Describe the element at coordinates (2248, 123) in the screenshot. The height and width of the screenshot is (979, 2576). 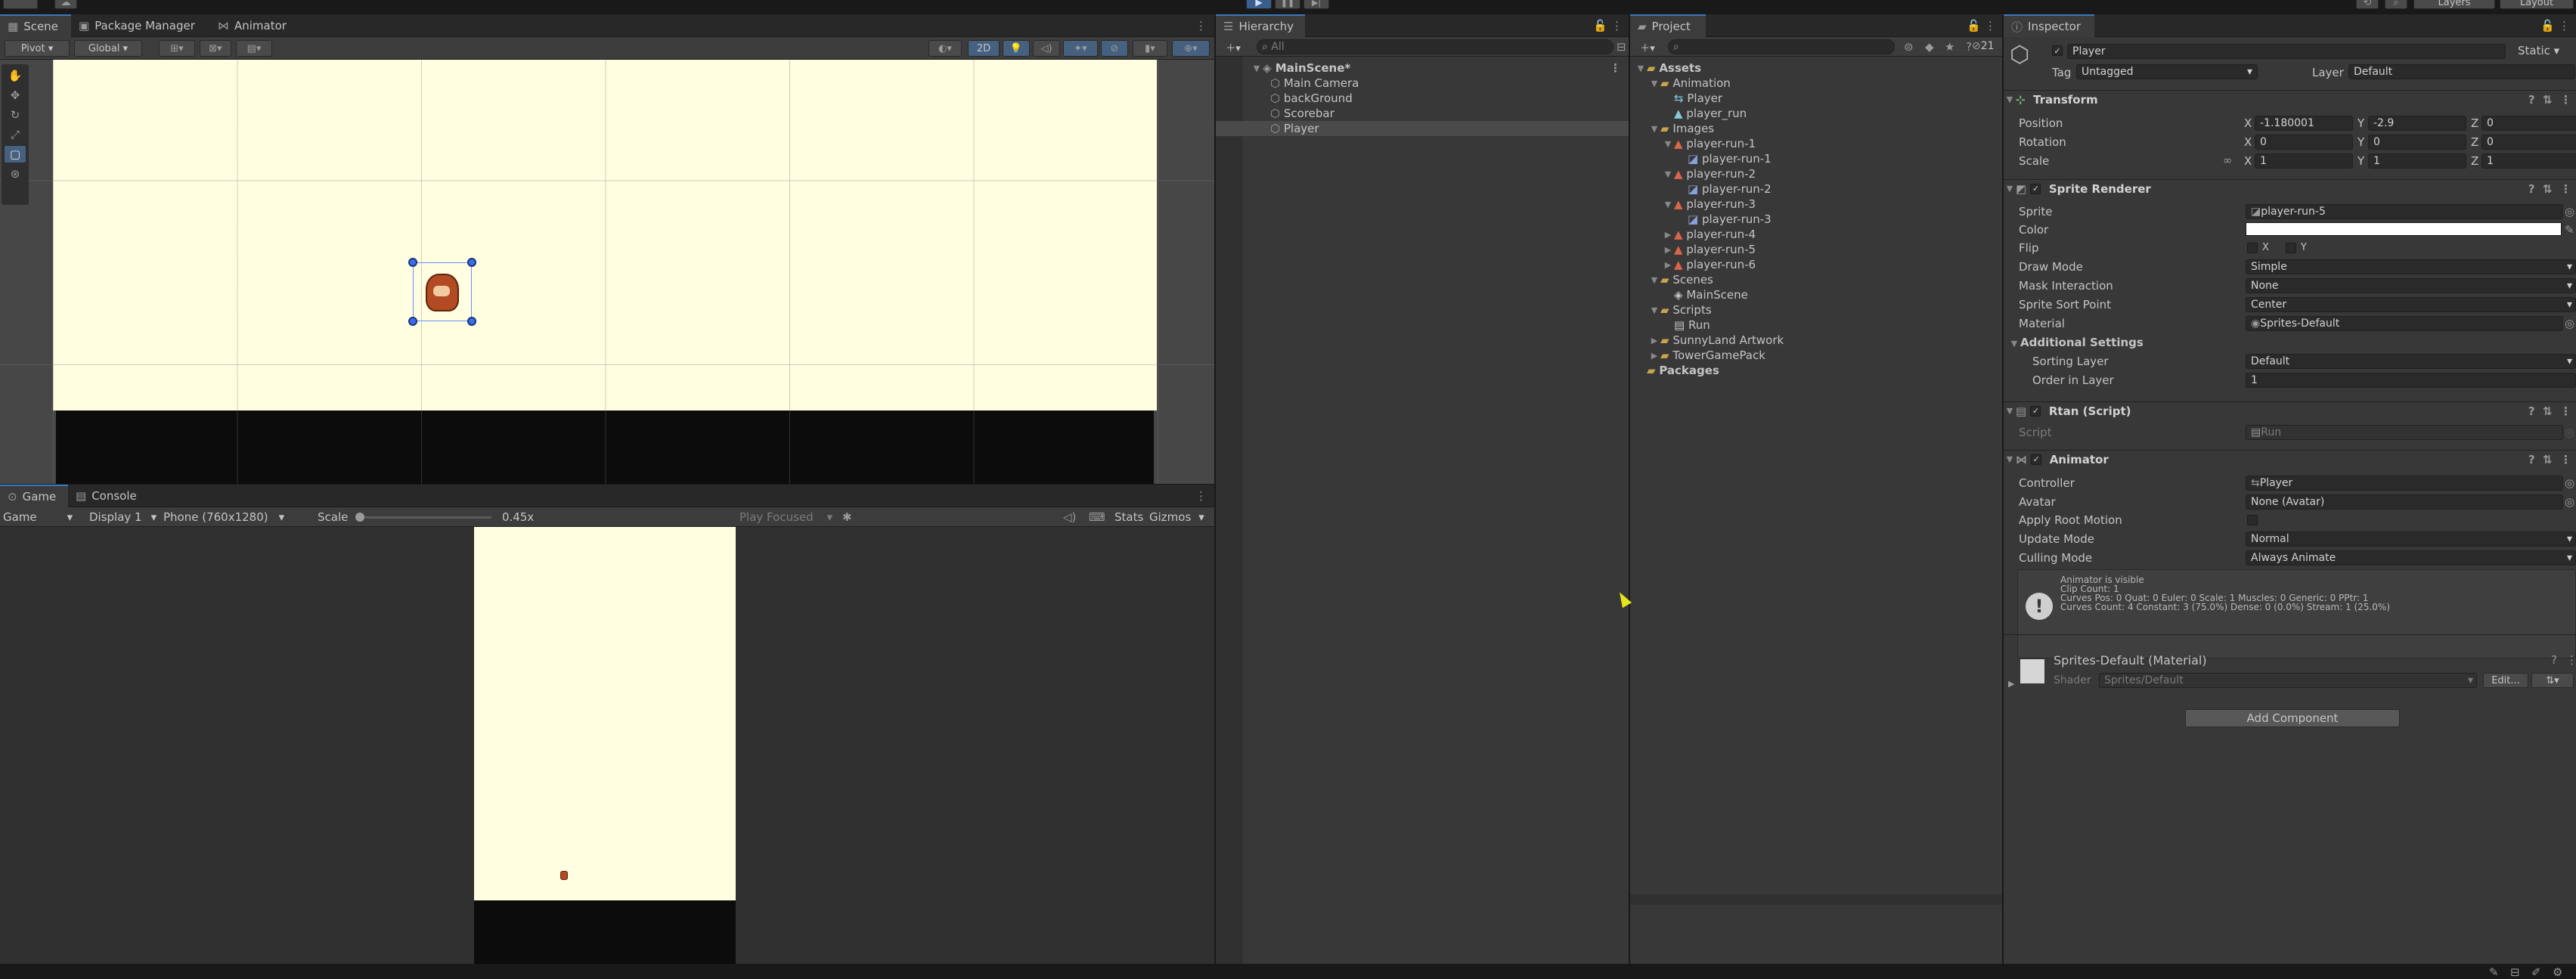
I see `position-x-axis-label: X` at that location.